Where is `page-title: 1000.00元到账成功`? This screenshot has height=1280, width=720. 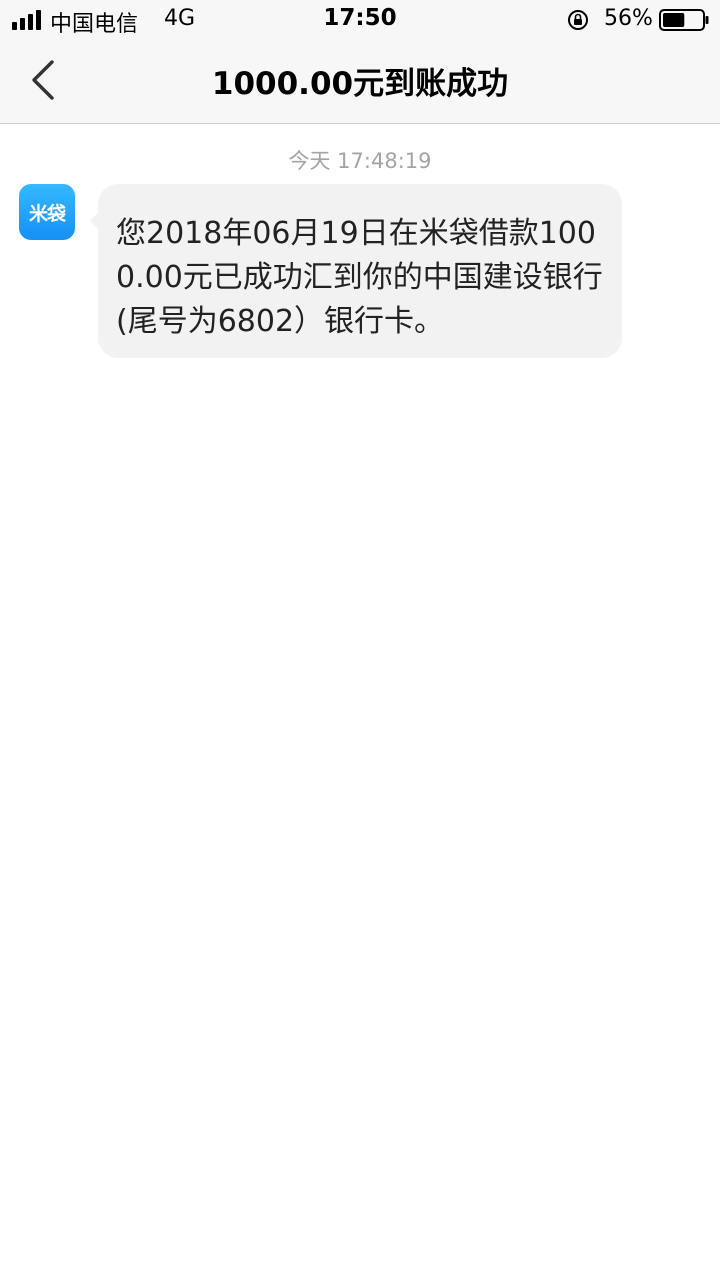 page-title: 1000.00元到账成功 is located at coordinates (360, 84).